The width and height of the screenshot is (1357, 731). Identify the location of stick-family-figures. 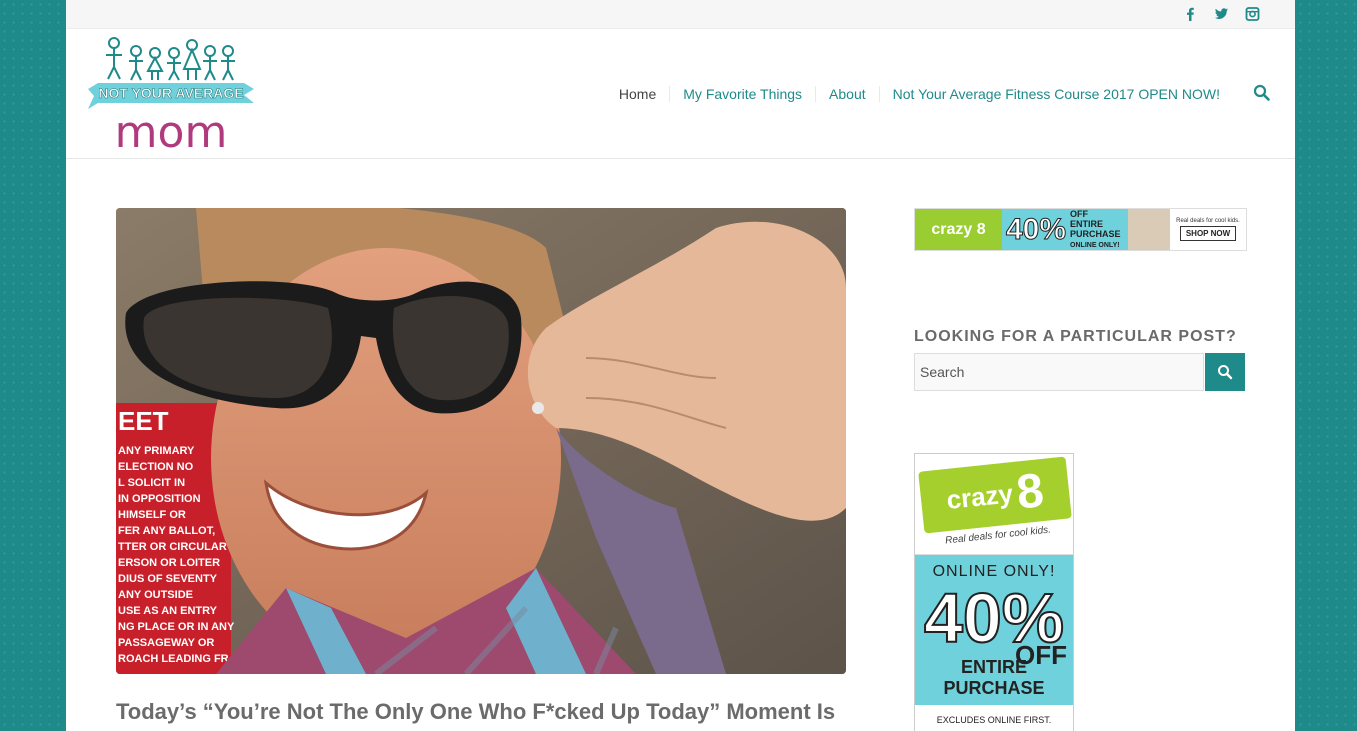
(170, 59).